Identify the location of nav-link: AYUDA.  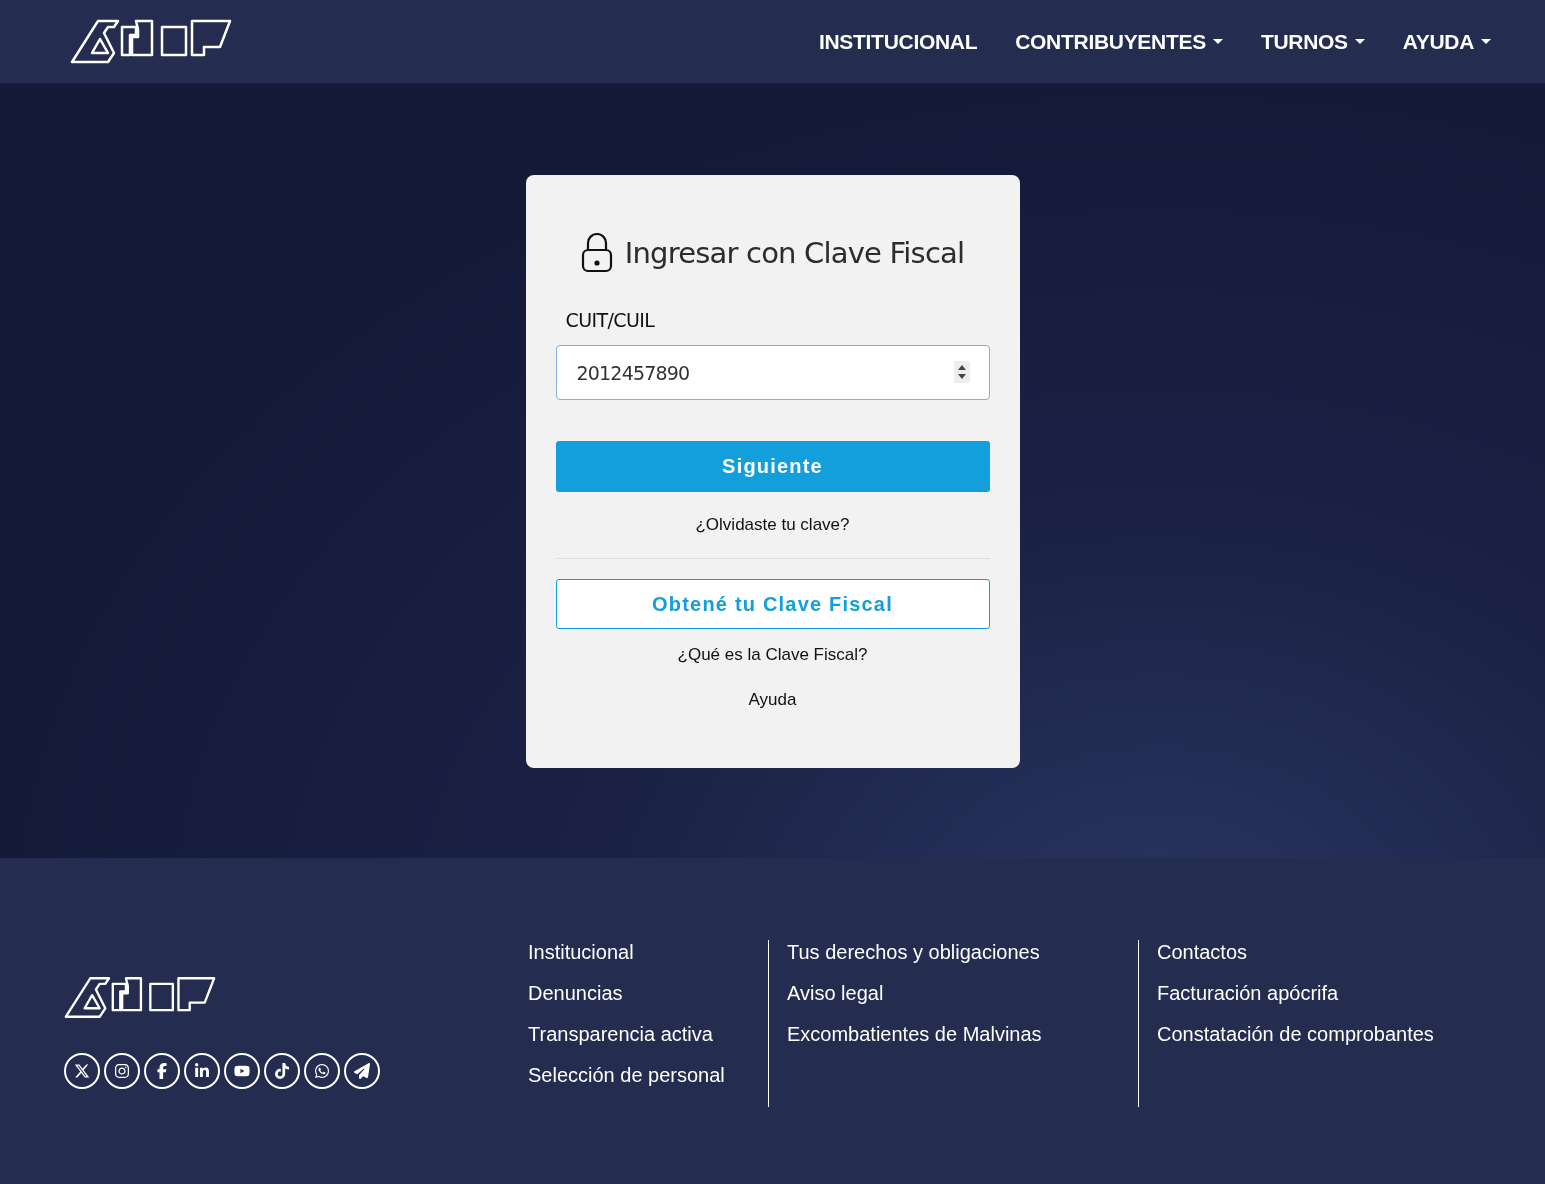
(1446, 41).